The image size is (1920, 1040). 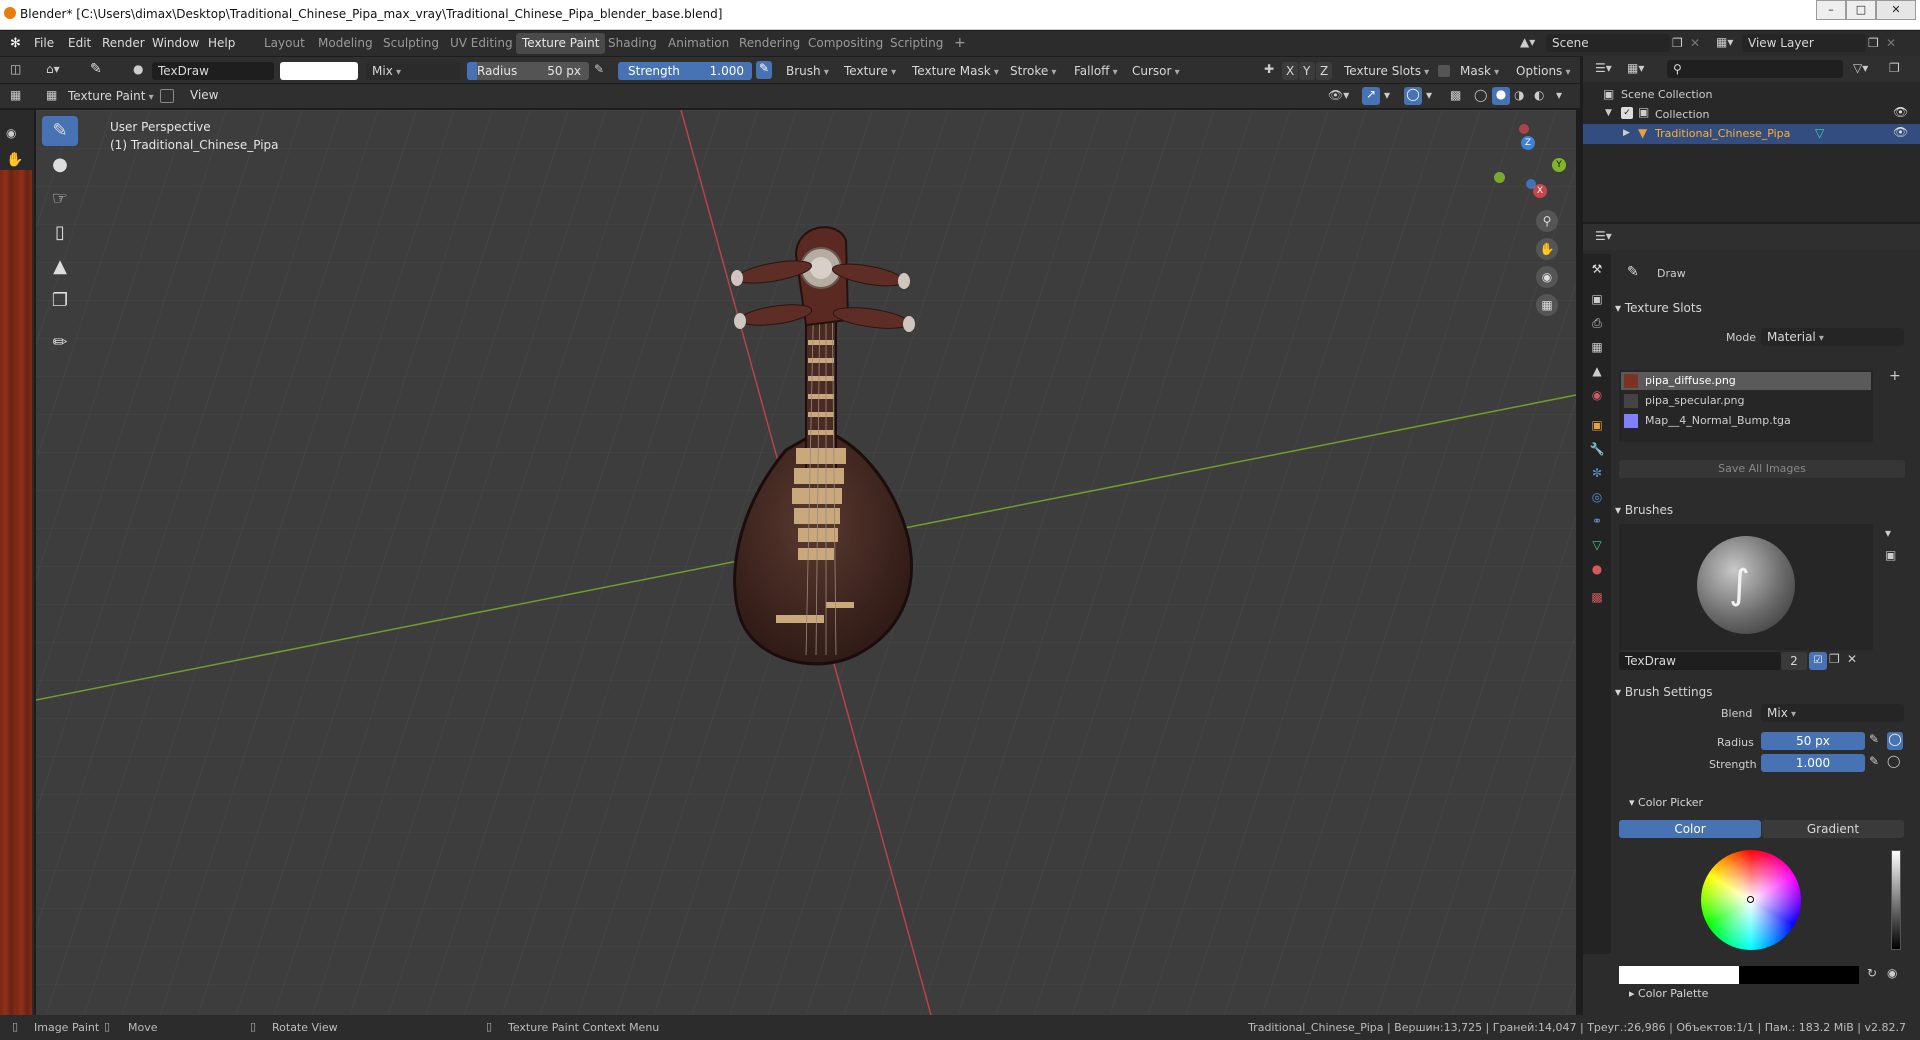 What do you see at coordinates (1597, 299) in the screenshot?
I see `render-tab-icon: ▣` at bounding box center [1597, 299].